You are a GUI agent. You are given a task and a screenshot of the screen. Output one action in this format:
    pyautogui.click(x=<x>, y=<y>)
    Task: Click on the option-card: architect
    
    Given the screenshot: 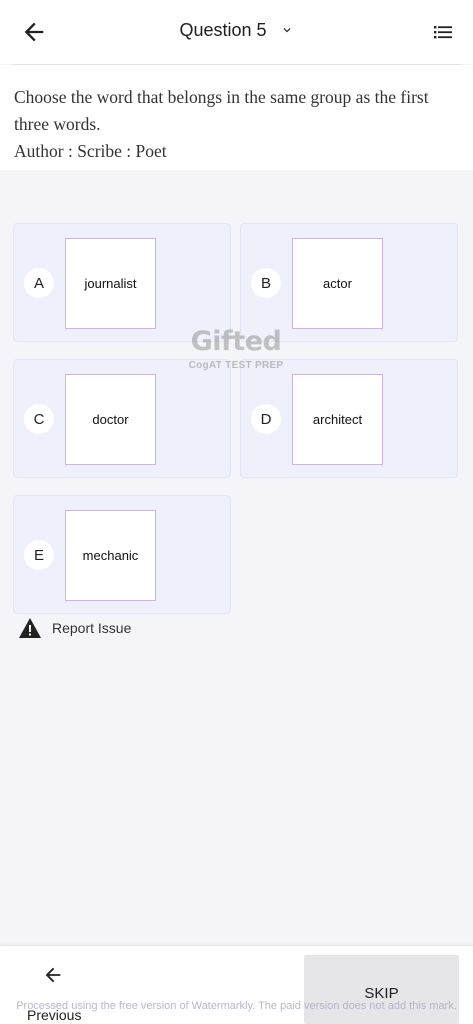 What is the action you would take?
    pyautogui.click(x=337, y=419)
    